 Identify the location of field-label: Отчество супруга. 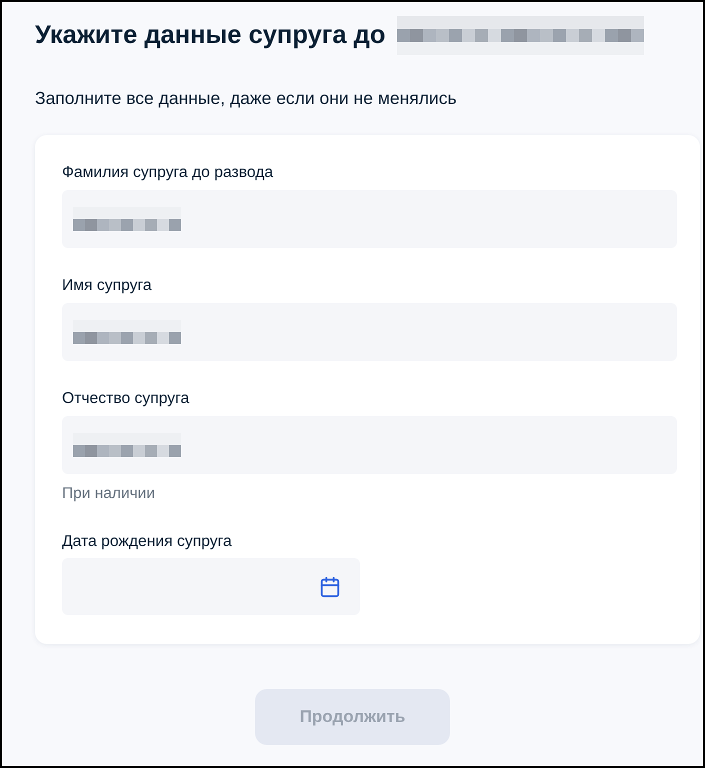
(126, 399).